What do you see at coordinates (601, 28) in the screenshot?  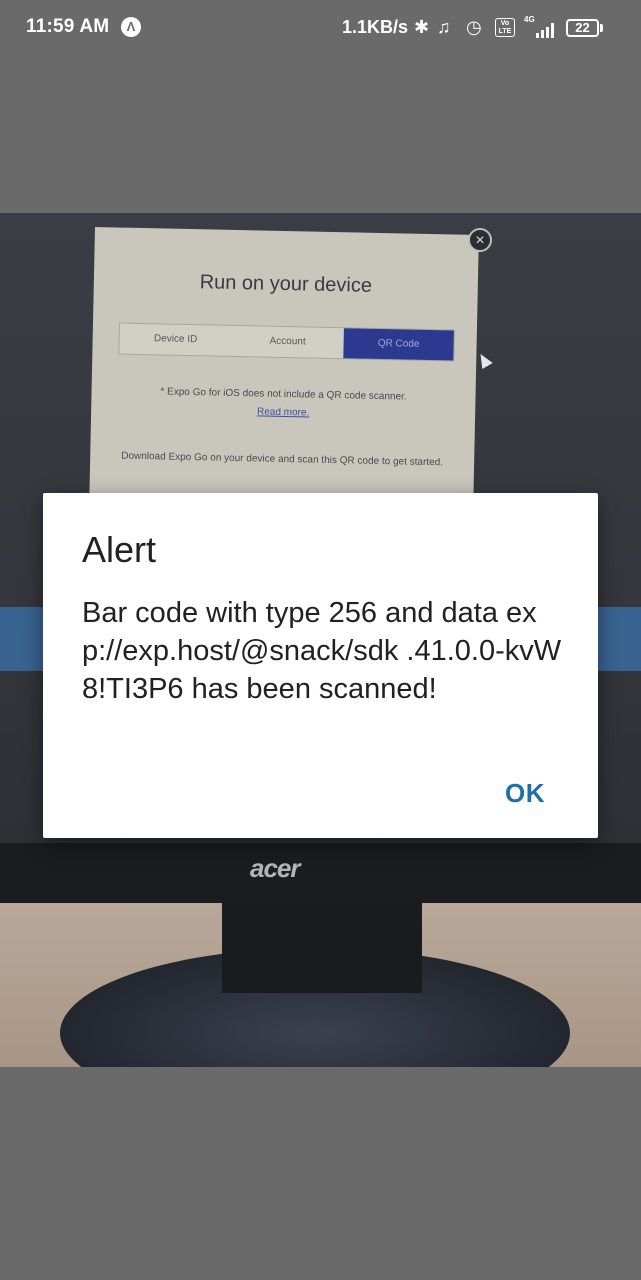 I see `battery-tip` at bounding box center [601, 28].